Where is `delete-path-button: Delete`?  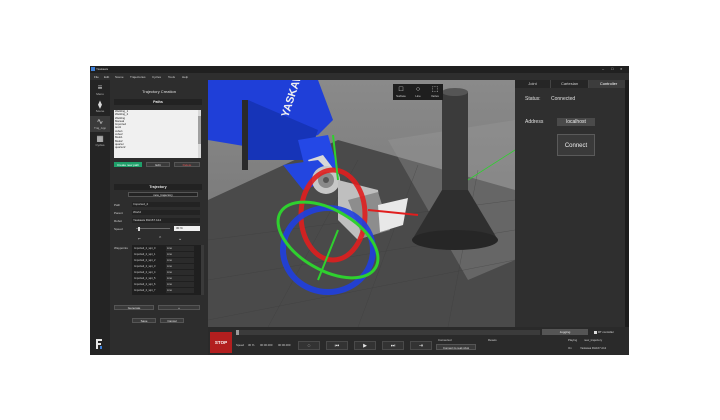 delete-path-button: Delete is located at coordinates (187, 164).